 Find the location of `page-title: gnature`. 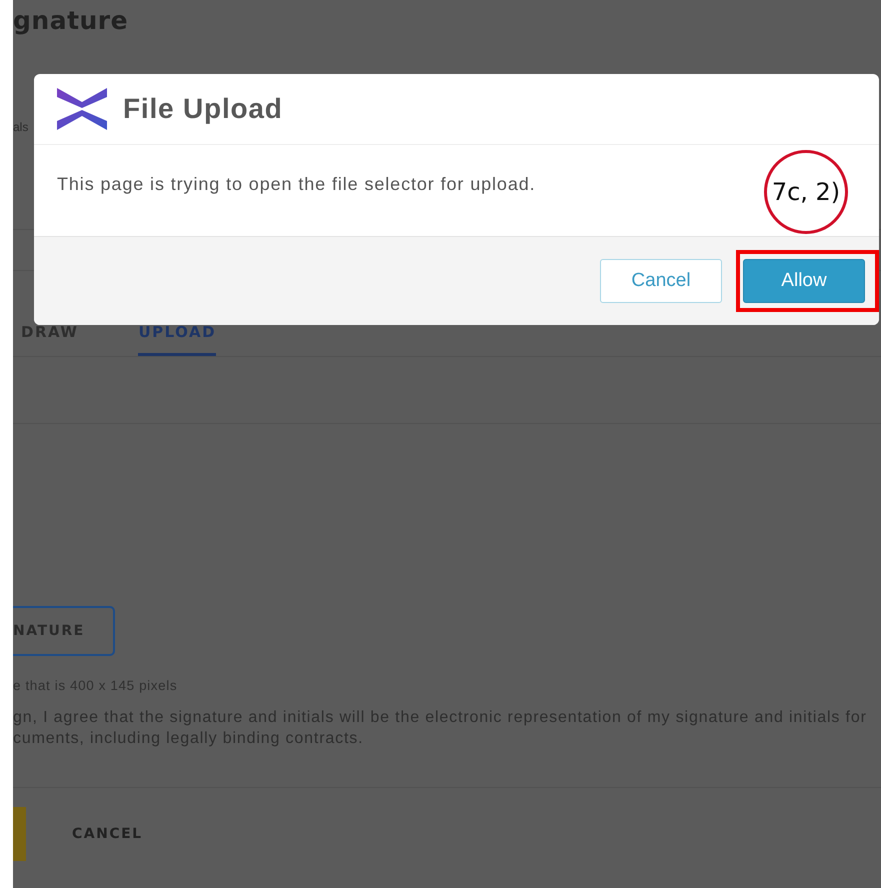

page-title: gnature is located at coordinates (70, 21).